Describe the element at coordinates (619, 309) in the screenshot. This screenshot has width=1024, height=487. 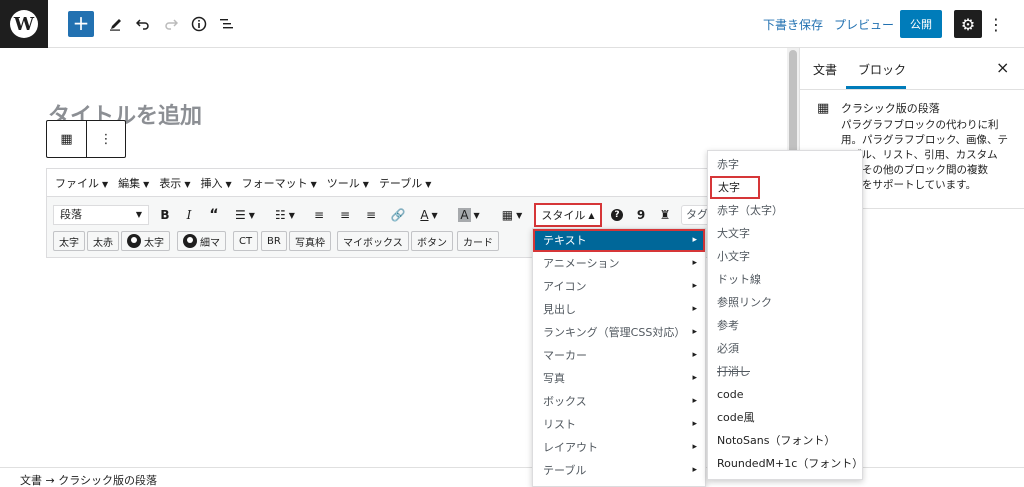
I see `style-menu-item-heading: 見出し ▸` at that location.